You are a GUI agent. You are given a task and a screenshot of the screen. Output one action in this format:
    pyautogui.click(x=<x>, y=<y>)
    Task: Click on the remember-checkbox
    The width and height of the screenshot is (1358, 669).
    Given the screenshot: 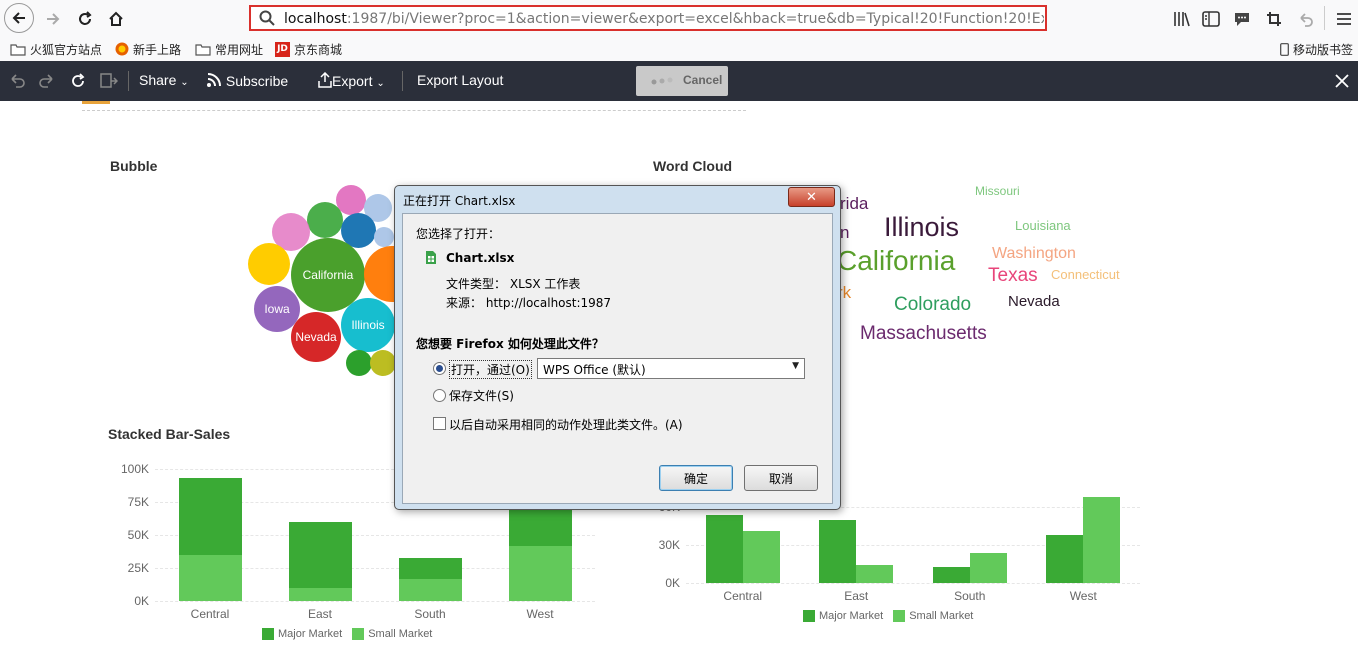 What is the action you would take?
    pyautogui.click(x=439, y=423)
    